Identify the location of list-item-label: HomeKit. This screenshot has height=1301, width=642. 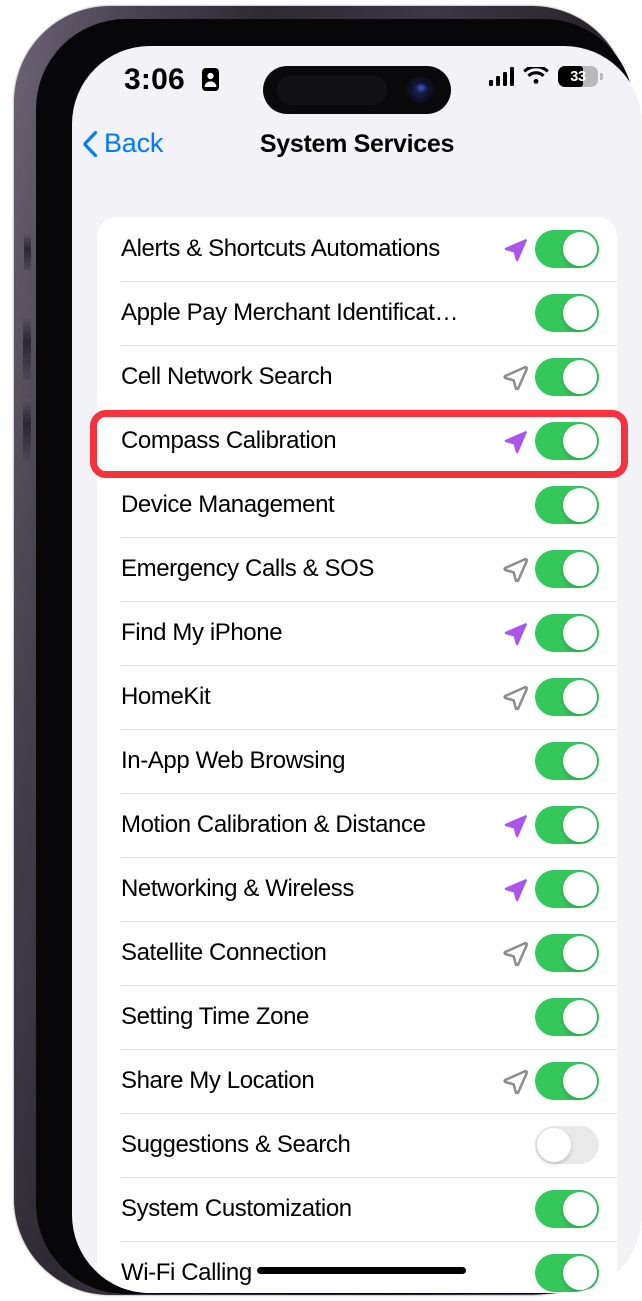
(166, 696).